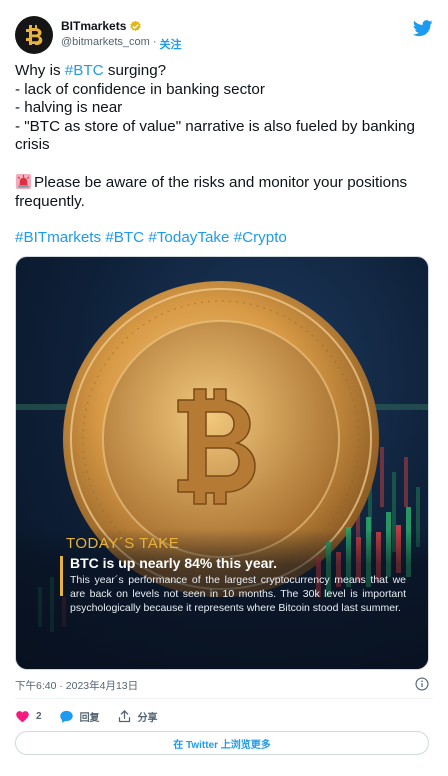 The width and height of the screenshot is (448, 776). What do you see at coordinates (188, 237) in the screenshot?
I see `hashtag-link: #TodayTake` at bounding box center [188, 237].